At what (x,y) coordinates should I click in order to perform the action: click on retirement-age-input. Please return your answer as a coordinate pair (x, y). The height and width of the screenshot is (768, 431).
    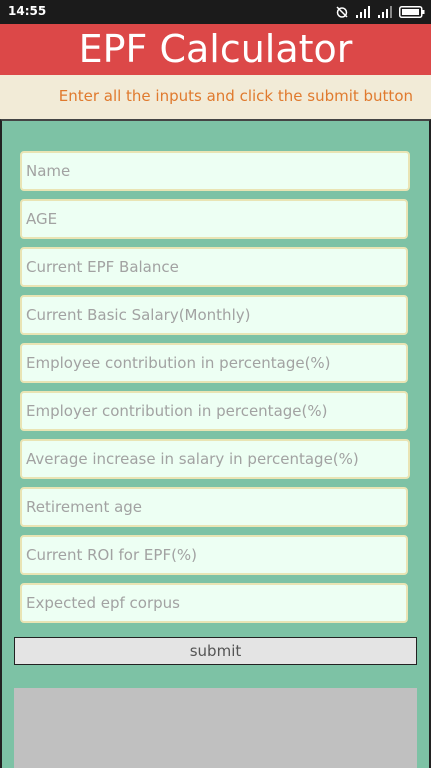
    Looking at the image, I should click on (214, 507).